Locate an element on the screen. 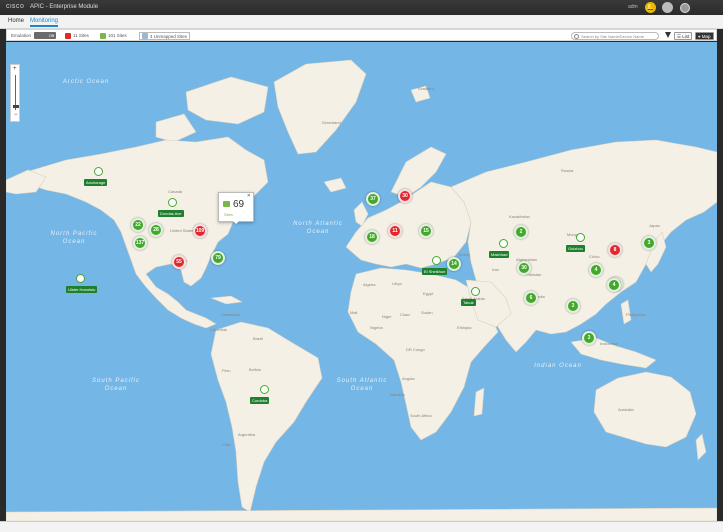  cluster-marker: 137 is located at coordinates (140, 243).